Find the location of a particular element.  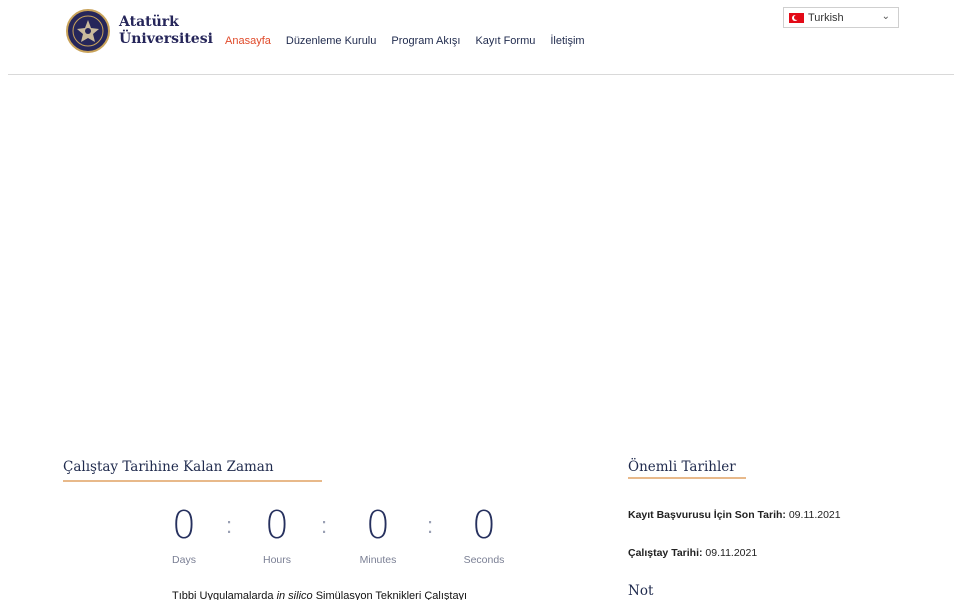

countdown-timer: 0 : 0 : 0 : 0 Days Hours Minutes Seconds is located at coordinates (340, 538).